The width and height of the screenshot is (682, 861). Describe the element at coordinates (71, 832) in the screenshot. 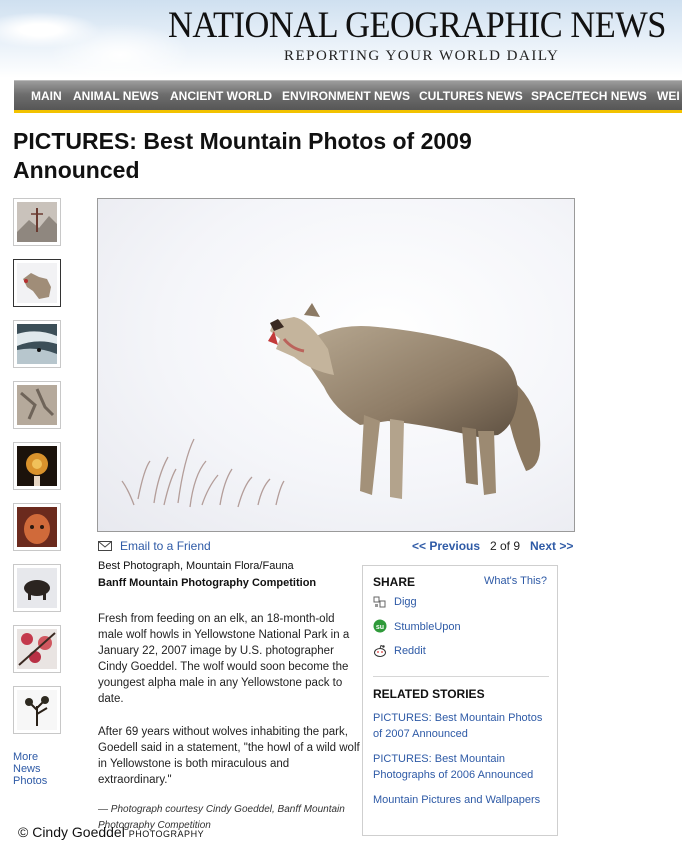

I see `watermark-name: © Cindy Goeddel` at that location.